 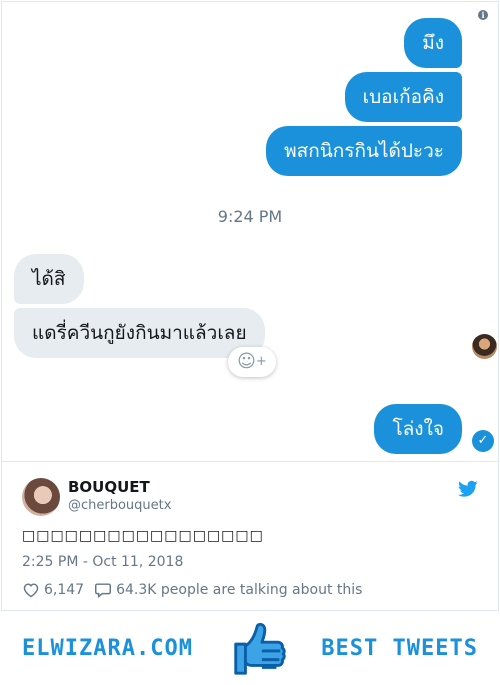 I want to click on reply-bubble-icon, so click(x=103, y=590).